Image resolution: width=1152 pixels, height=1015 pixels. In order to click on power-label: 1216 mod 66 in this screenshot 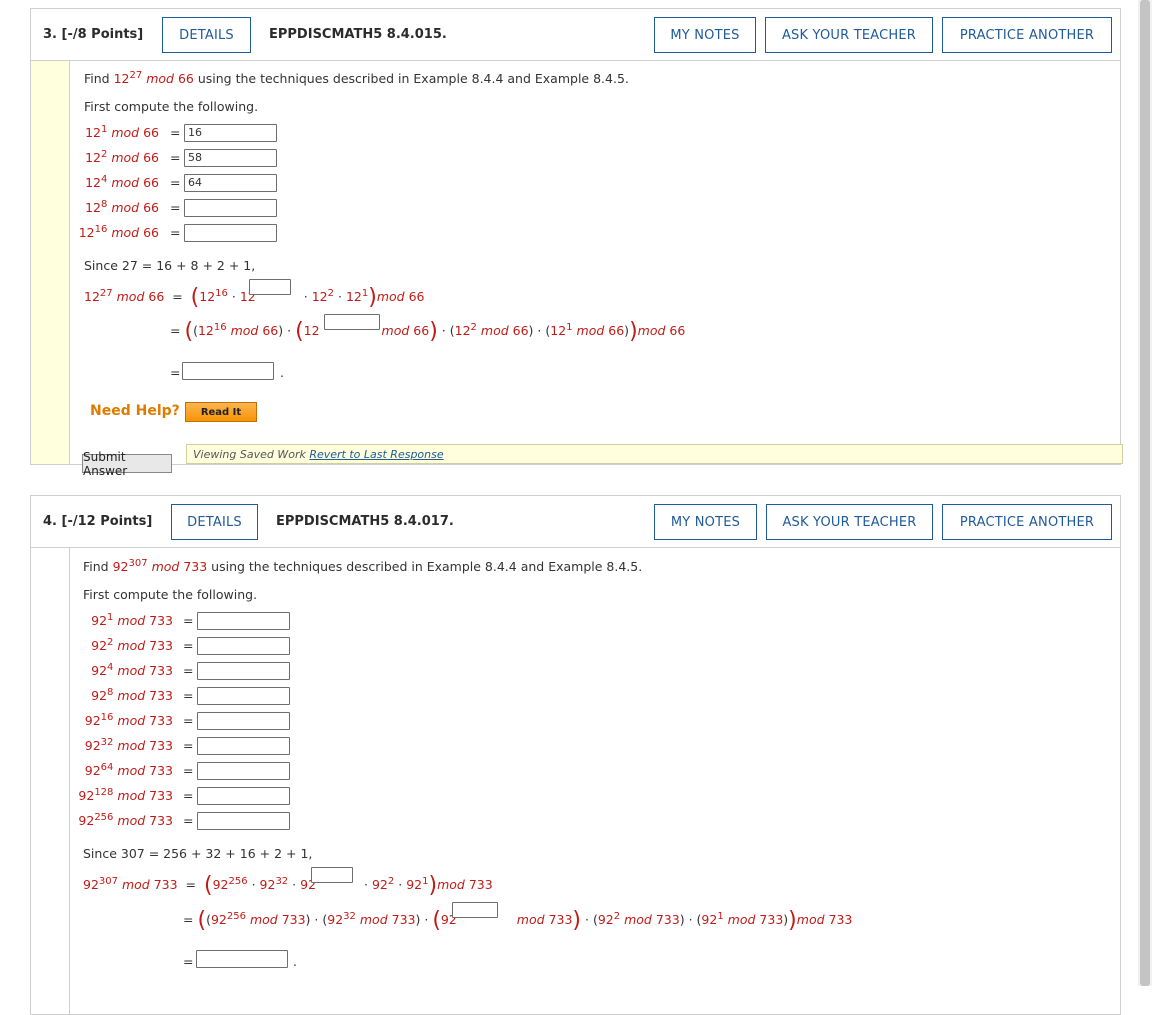, I will do `click(118, 232)`.